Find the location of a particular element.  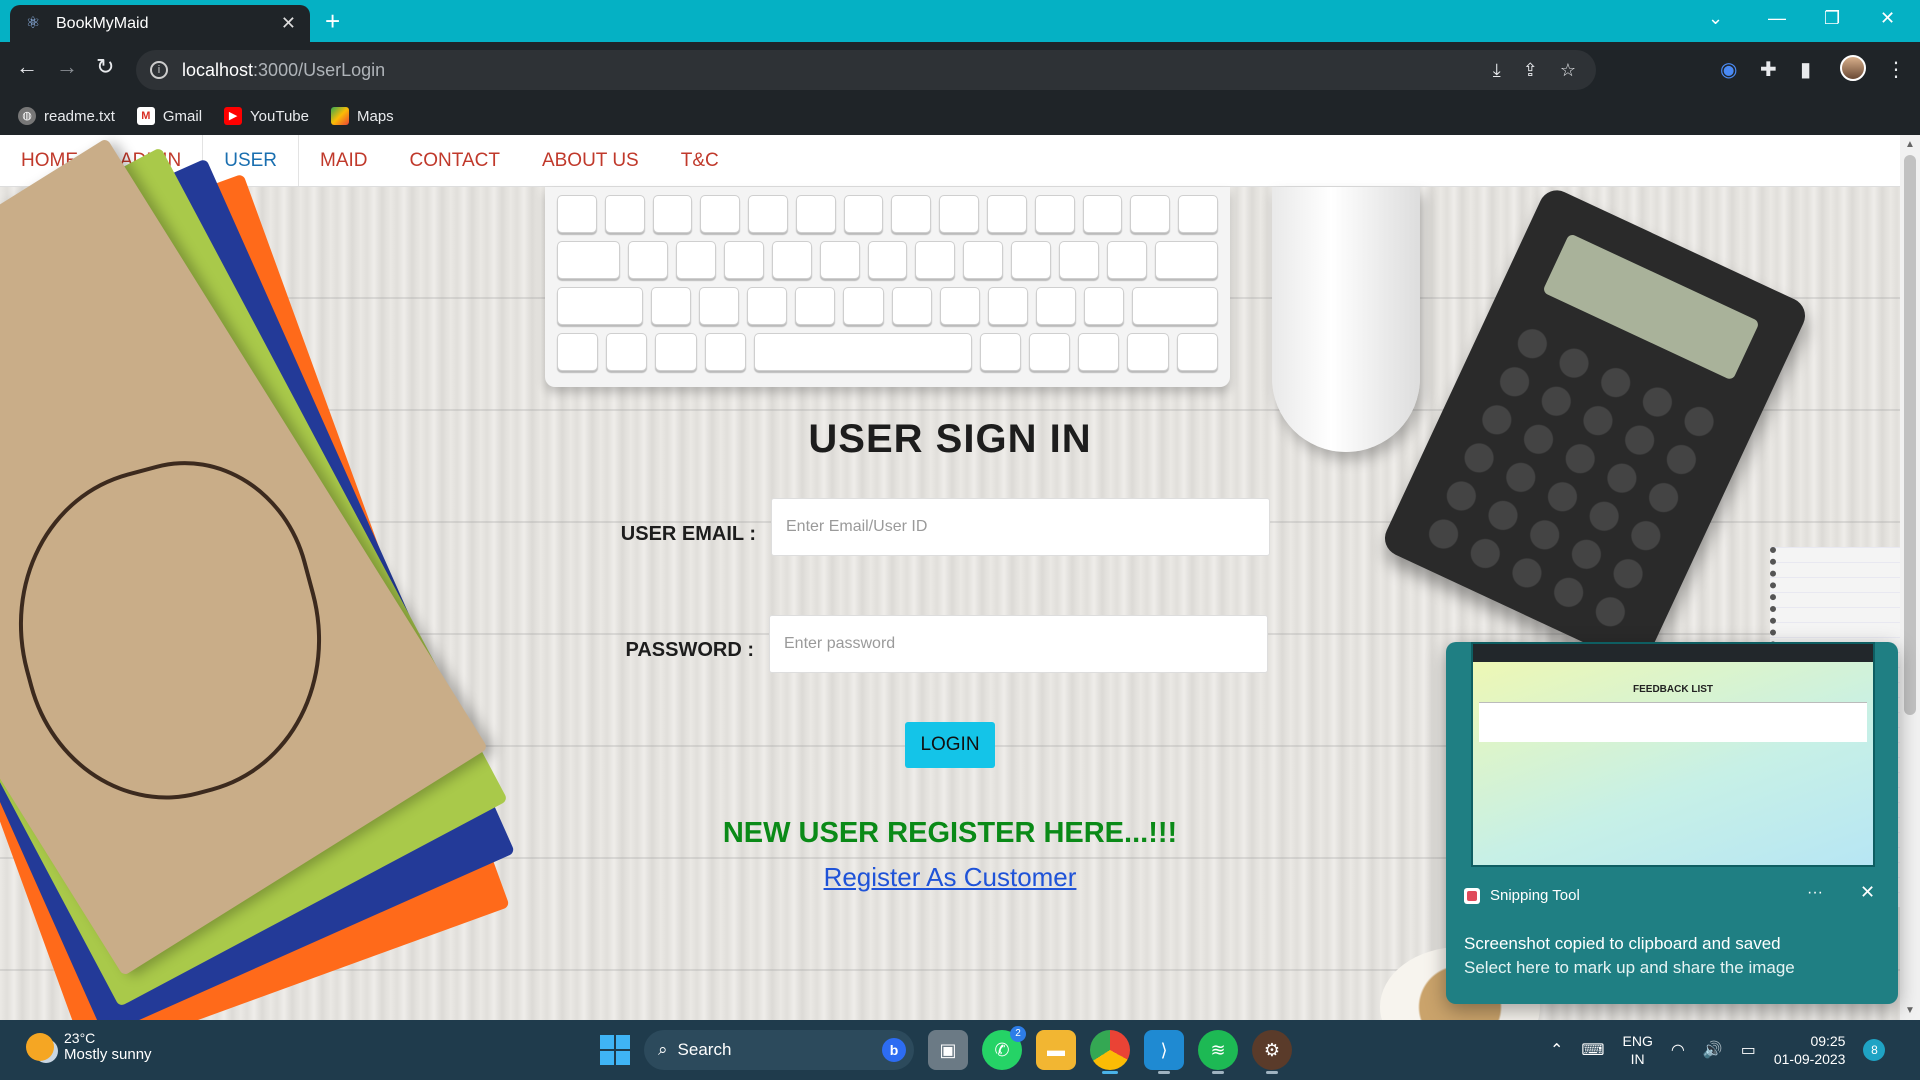

lang-region: IN is located at coordinates (1637, 1059).